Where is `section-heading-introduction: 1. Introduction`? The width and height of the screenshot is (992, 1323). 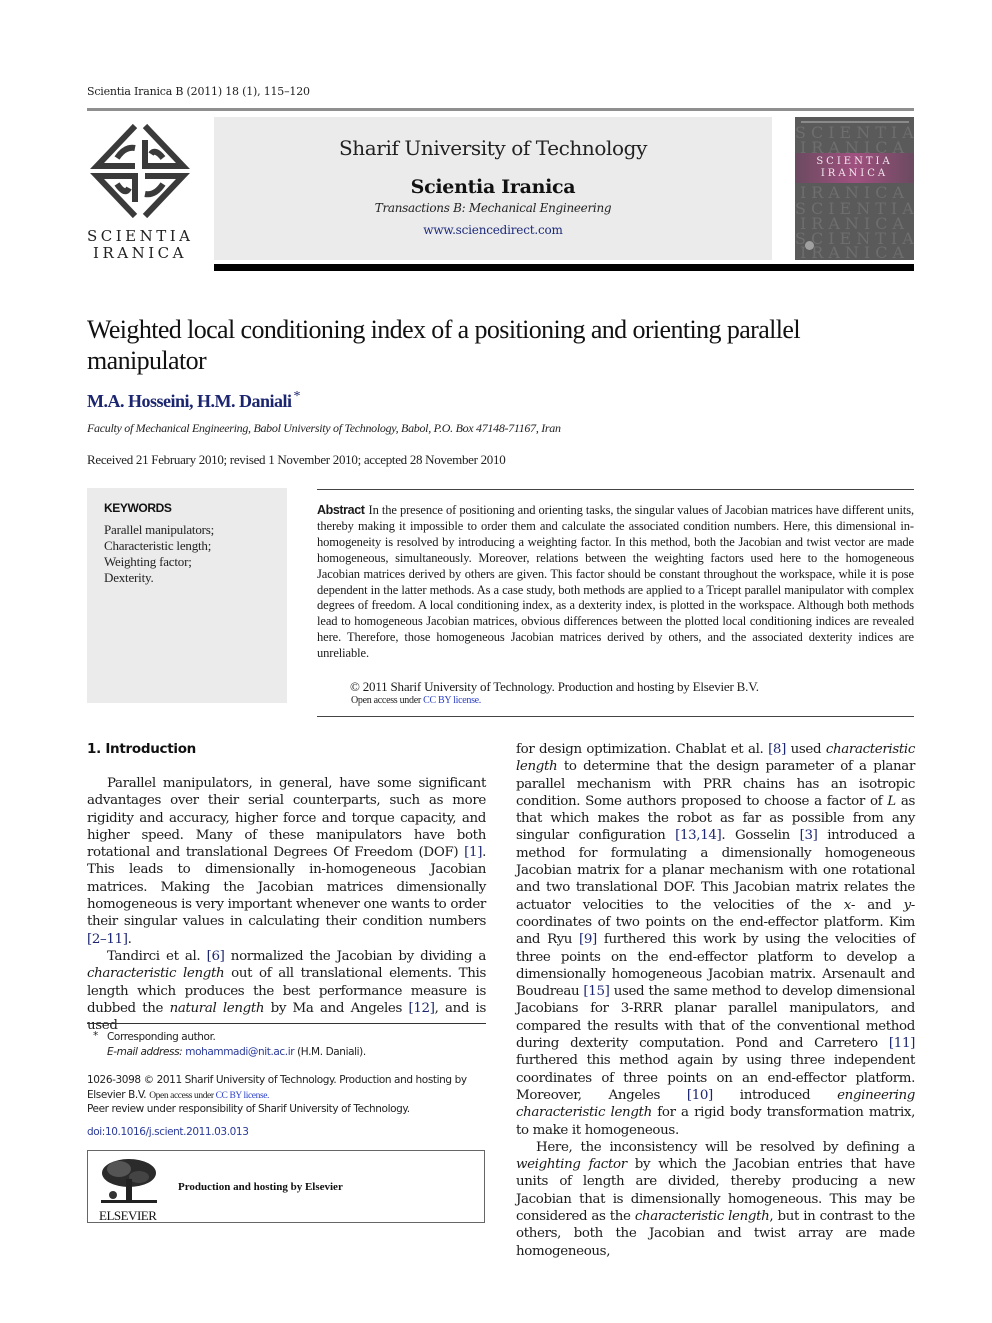 section-heading-introduction: 1. Introduction is located at coordinates (141, 749).